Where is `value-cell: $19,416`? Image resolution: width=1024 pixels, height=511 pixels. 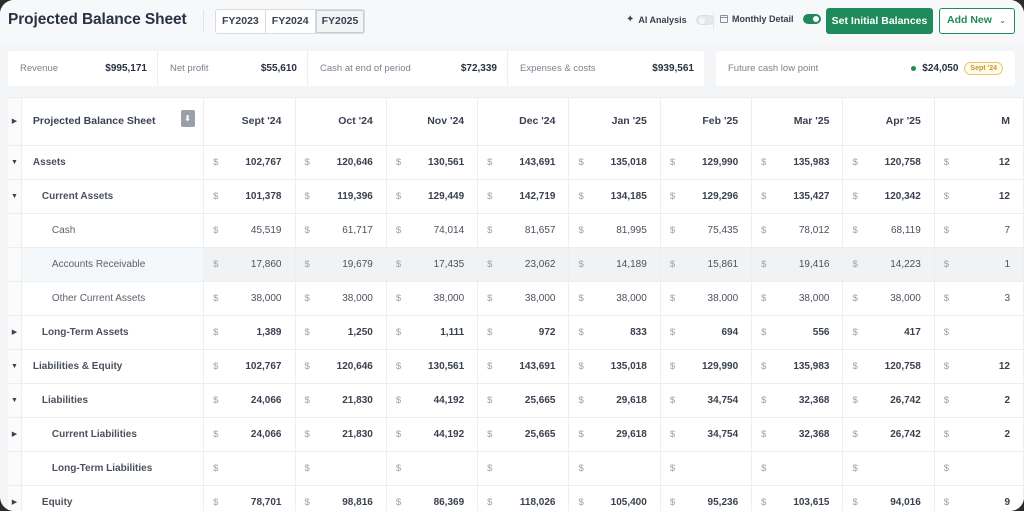 value-cell: $19,416 is located at coordinates (797, 264).